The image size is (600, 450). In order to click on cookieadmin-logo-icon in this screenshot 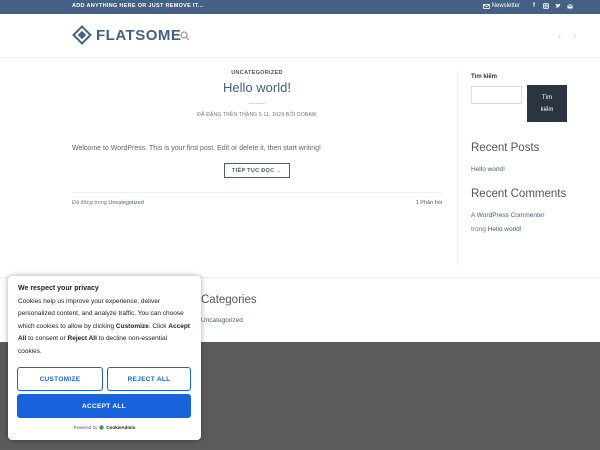, I will do `click(102, 427)`.